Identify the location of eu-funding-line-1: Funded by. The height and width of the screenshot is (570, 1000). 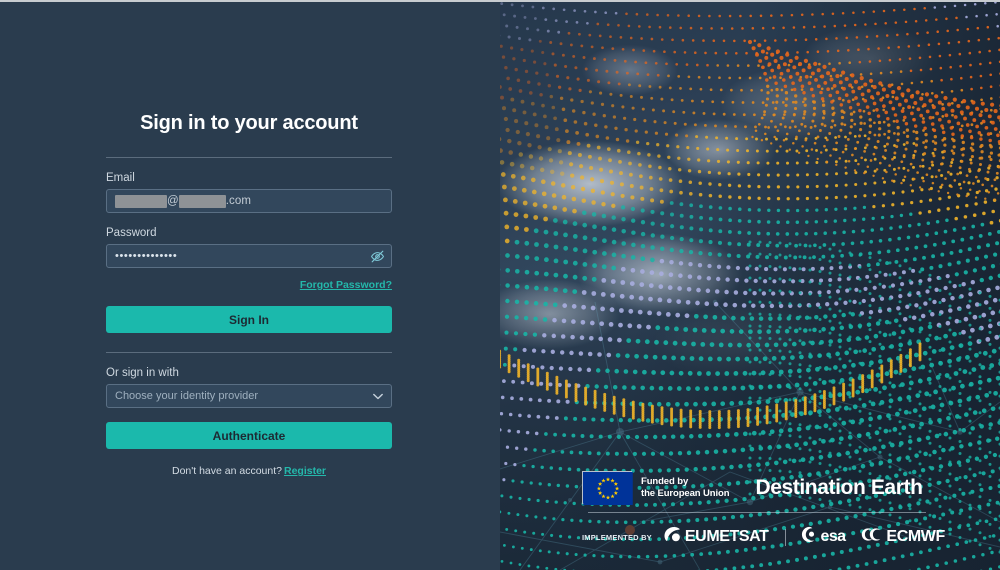
(665, 481).